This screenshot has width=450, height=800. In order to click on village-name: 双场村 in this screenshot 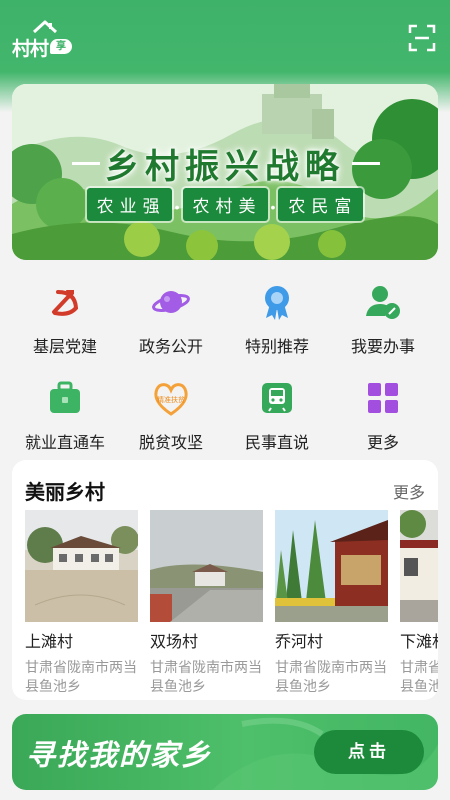, I will do `click(174, 642)`.